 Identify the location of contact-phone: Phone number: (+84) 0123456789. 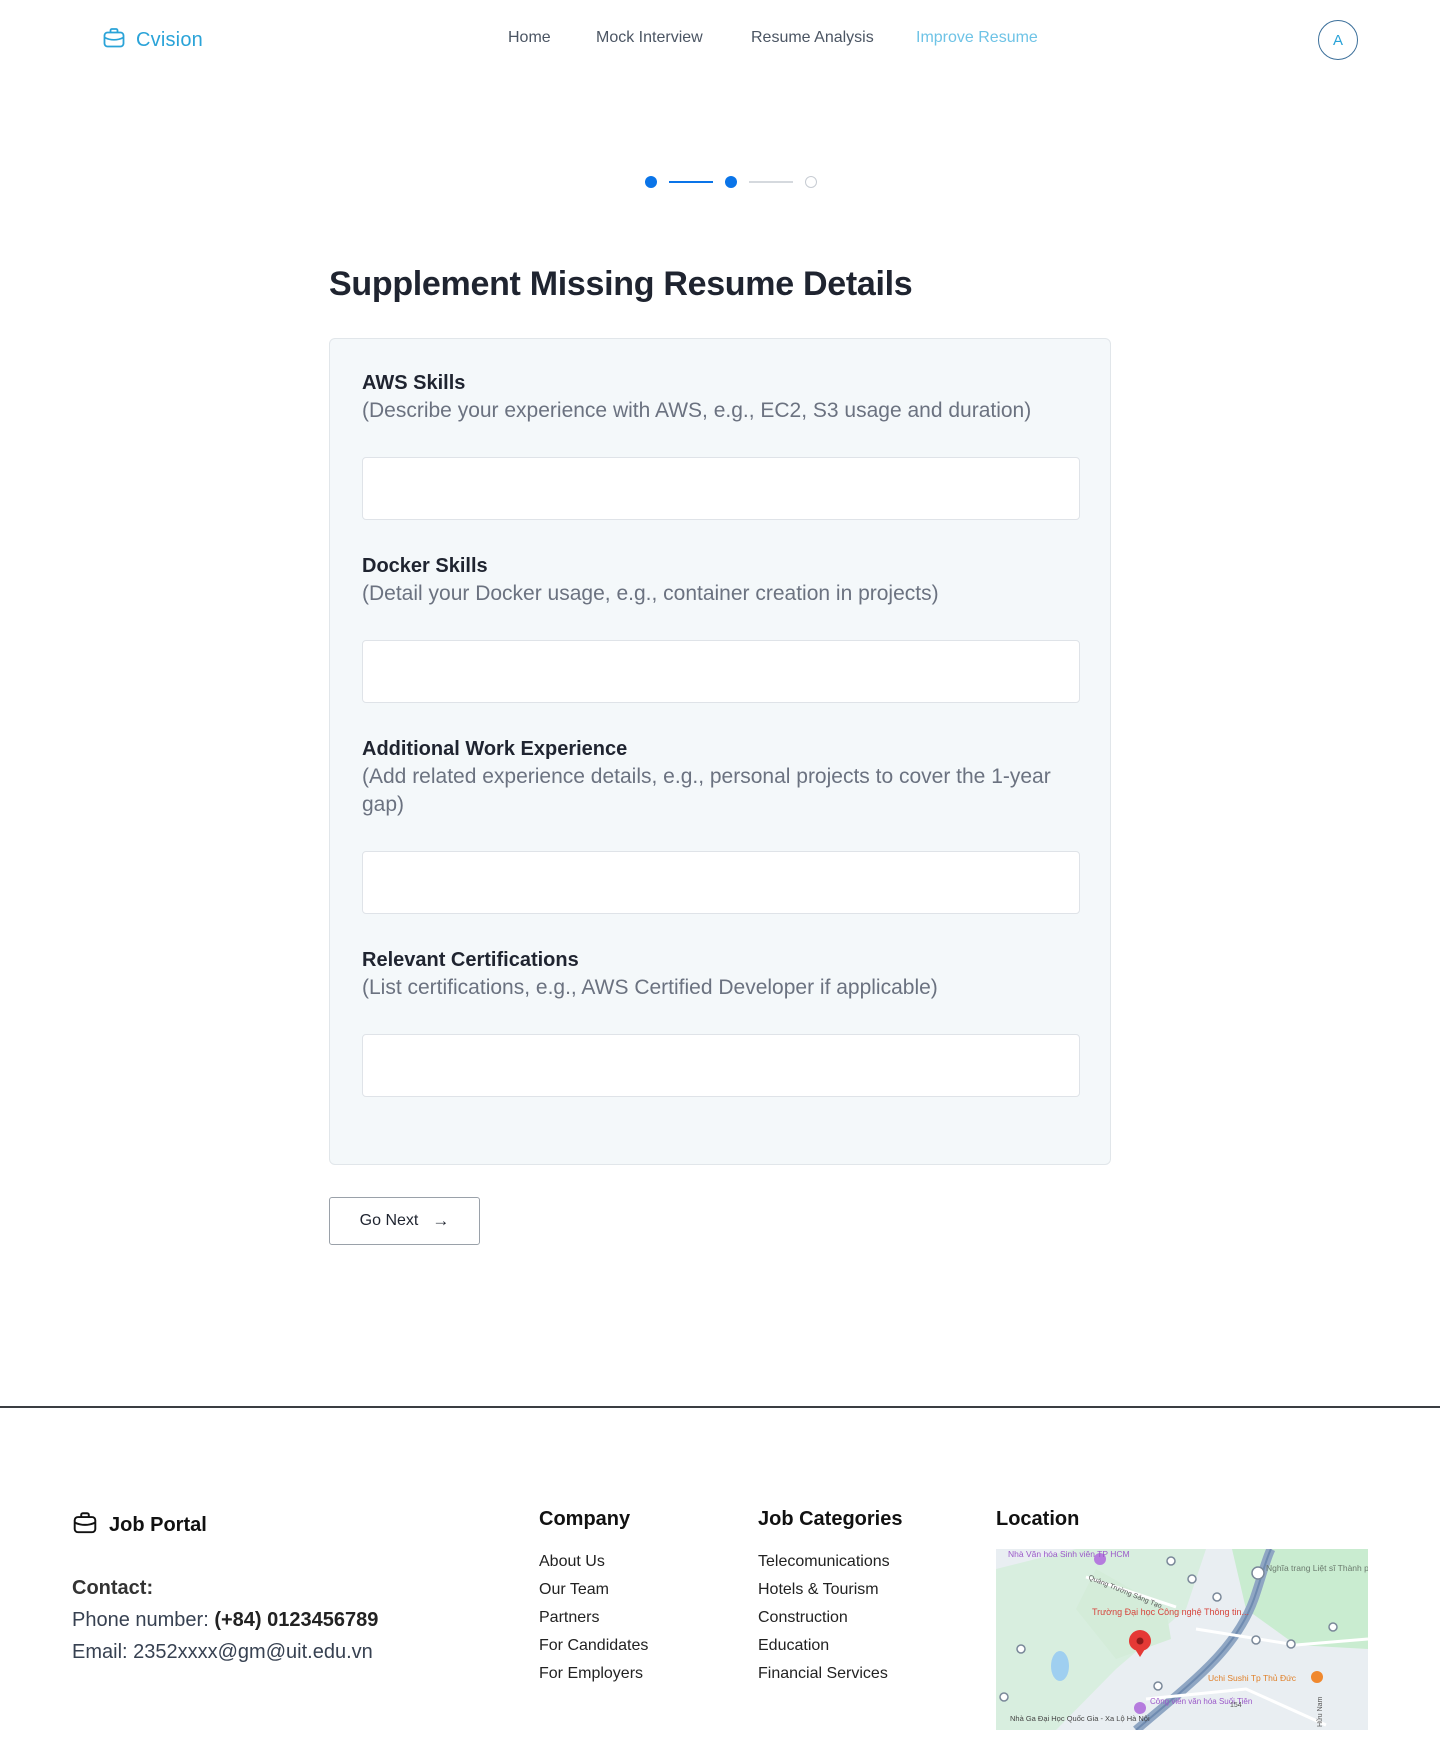
(225, 1620).